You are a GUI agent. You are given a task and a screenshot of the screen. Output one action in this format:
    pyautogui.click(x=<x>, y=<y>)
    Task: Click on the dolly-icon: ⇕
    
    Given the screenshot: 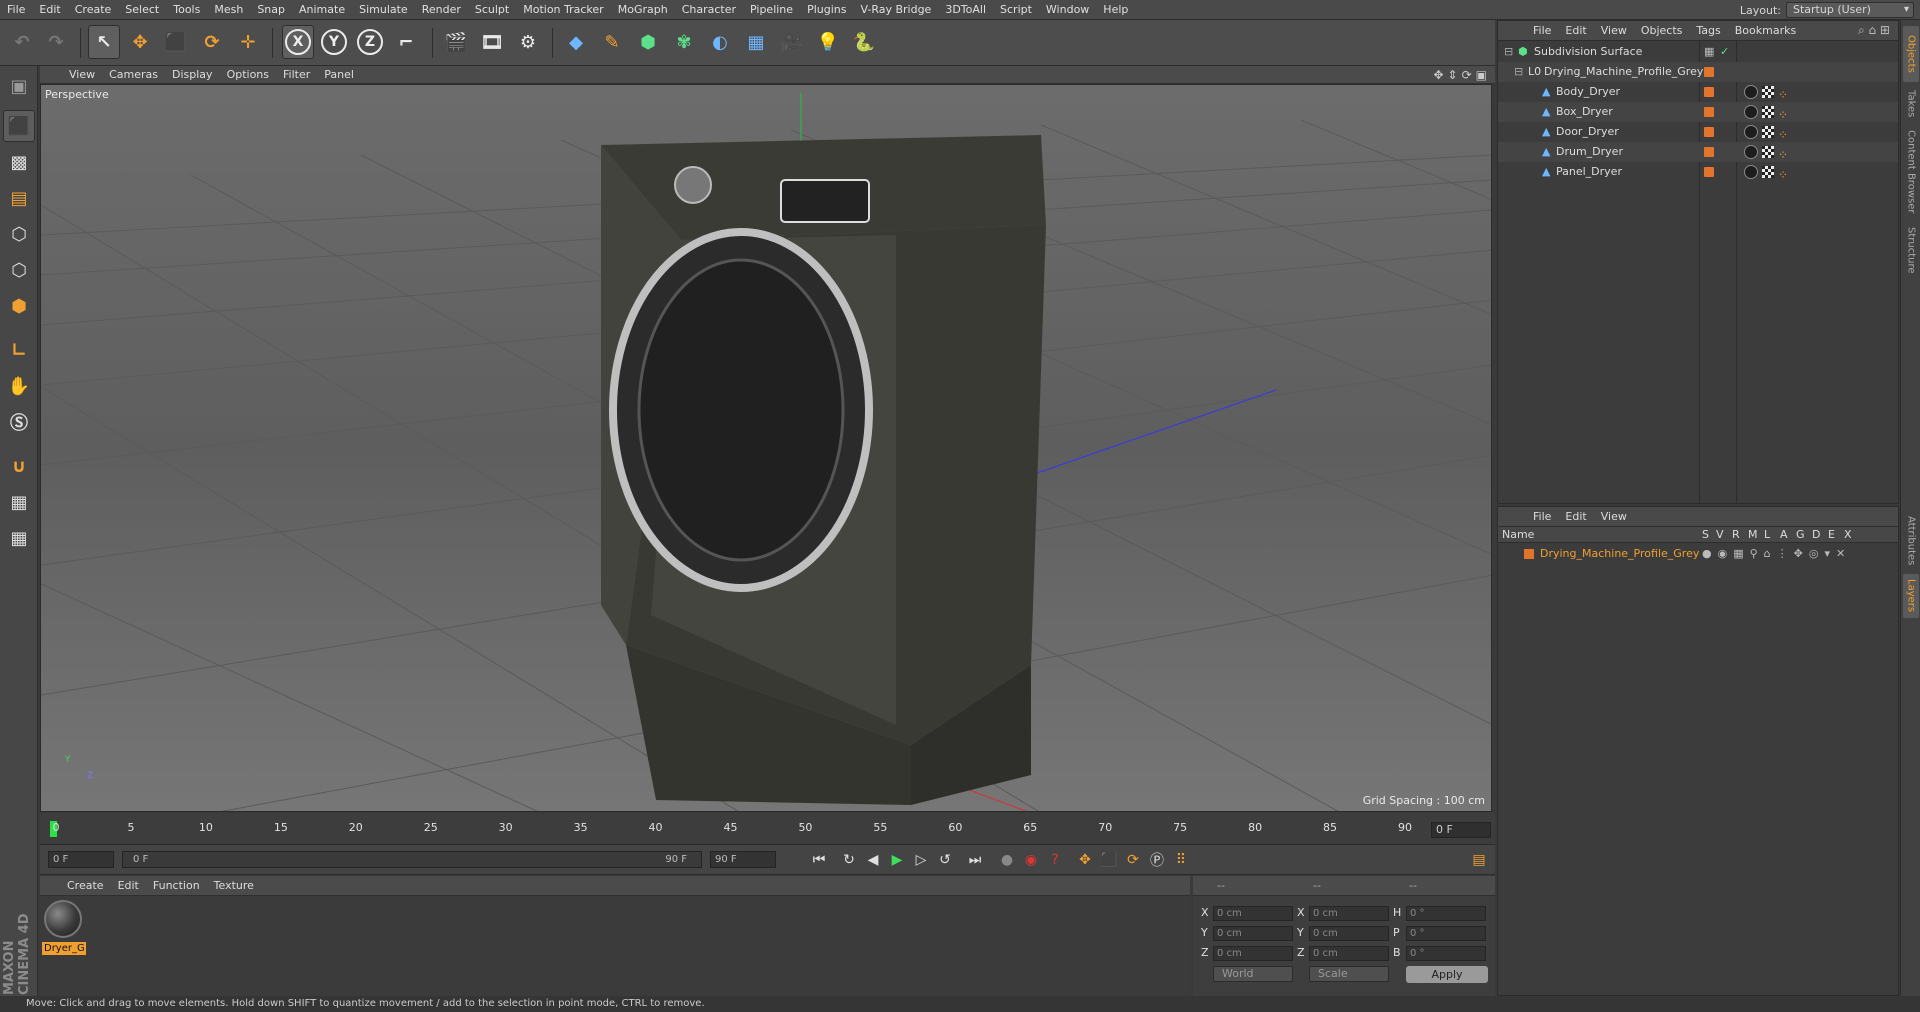 What is the action you would take?
    pyautogui.click(x=1453, y=75)
    